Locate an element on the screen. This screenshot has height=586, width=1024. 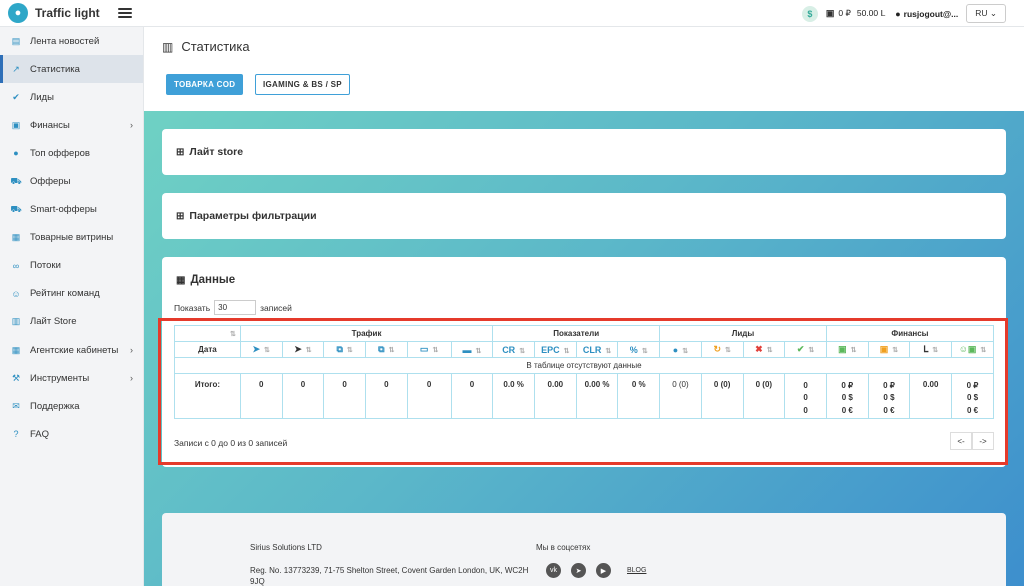
cash-icon: ▣ is located at coordinates (830, 13).